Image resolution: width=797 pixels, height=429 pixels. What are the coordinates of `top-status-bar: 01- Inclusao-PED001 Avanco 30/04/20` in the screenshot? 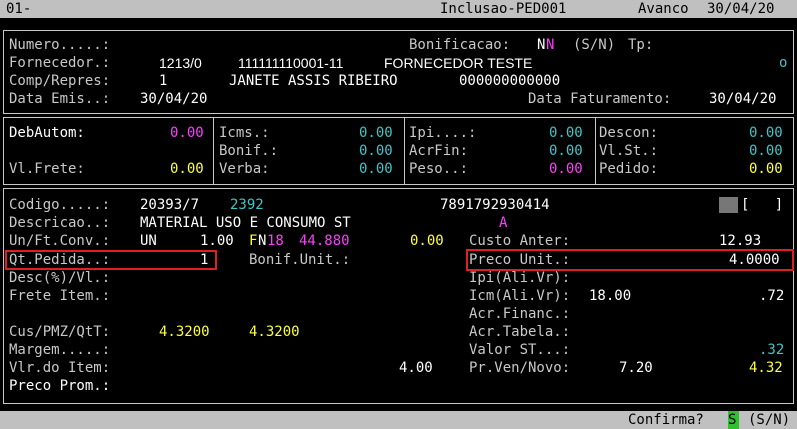 It's located at (398, 9).